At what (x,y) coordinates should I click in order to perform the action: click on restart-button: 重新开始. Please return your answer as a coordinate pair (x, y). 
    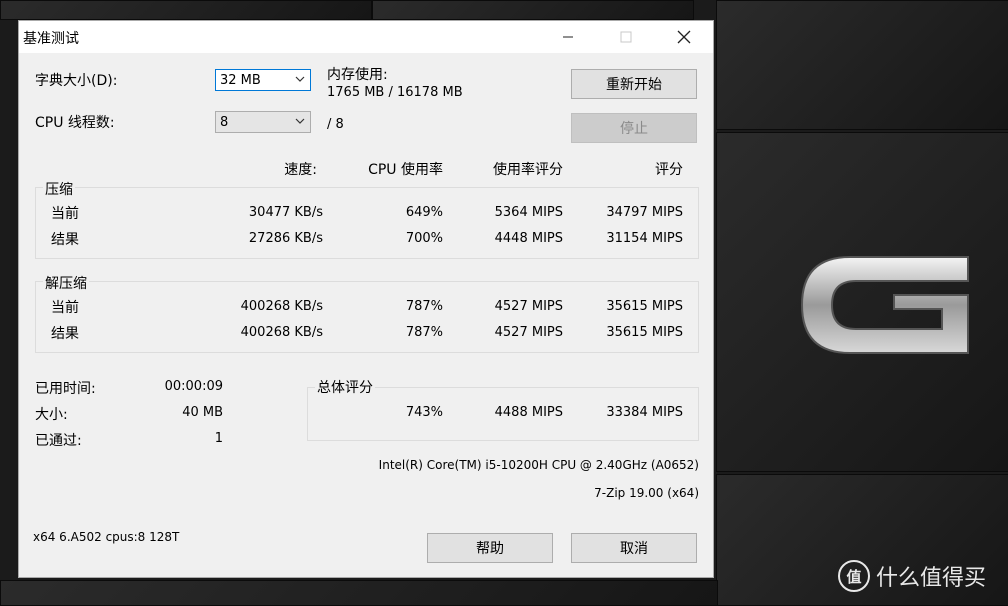
    Looking at the image, I should click on (634, 84).